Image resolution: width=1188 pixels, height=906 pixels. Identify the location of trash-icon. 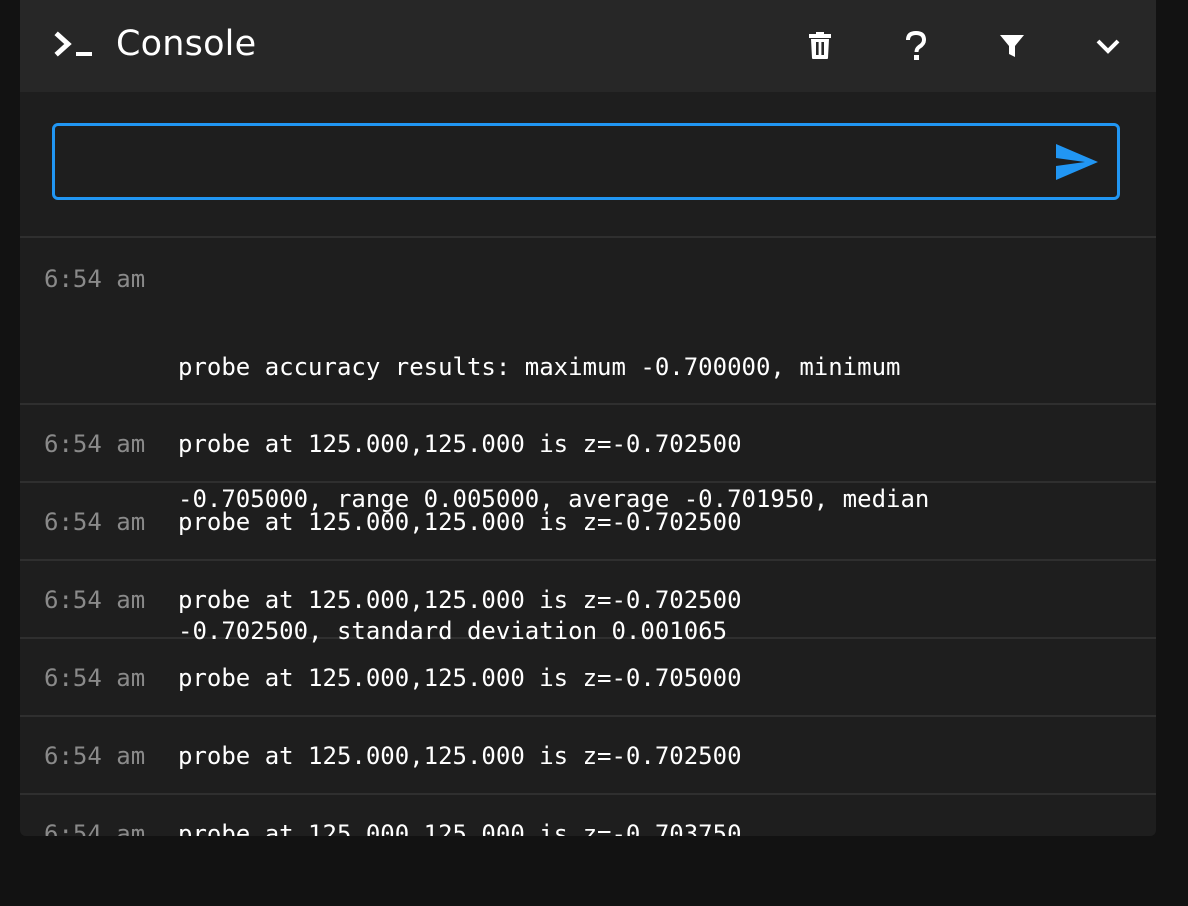
(820, 45).